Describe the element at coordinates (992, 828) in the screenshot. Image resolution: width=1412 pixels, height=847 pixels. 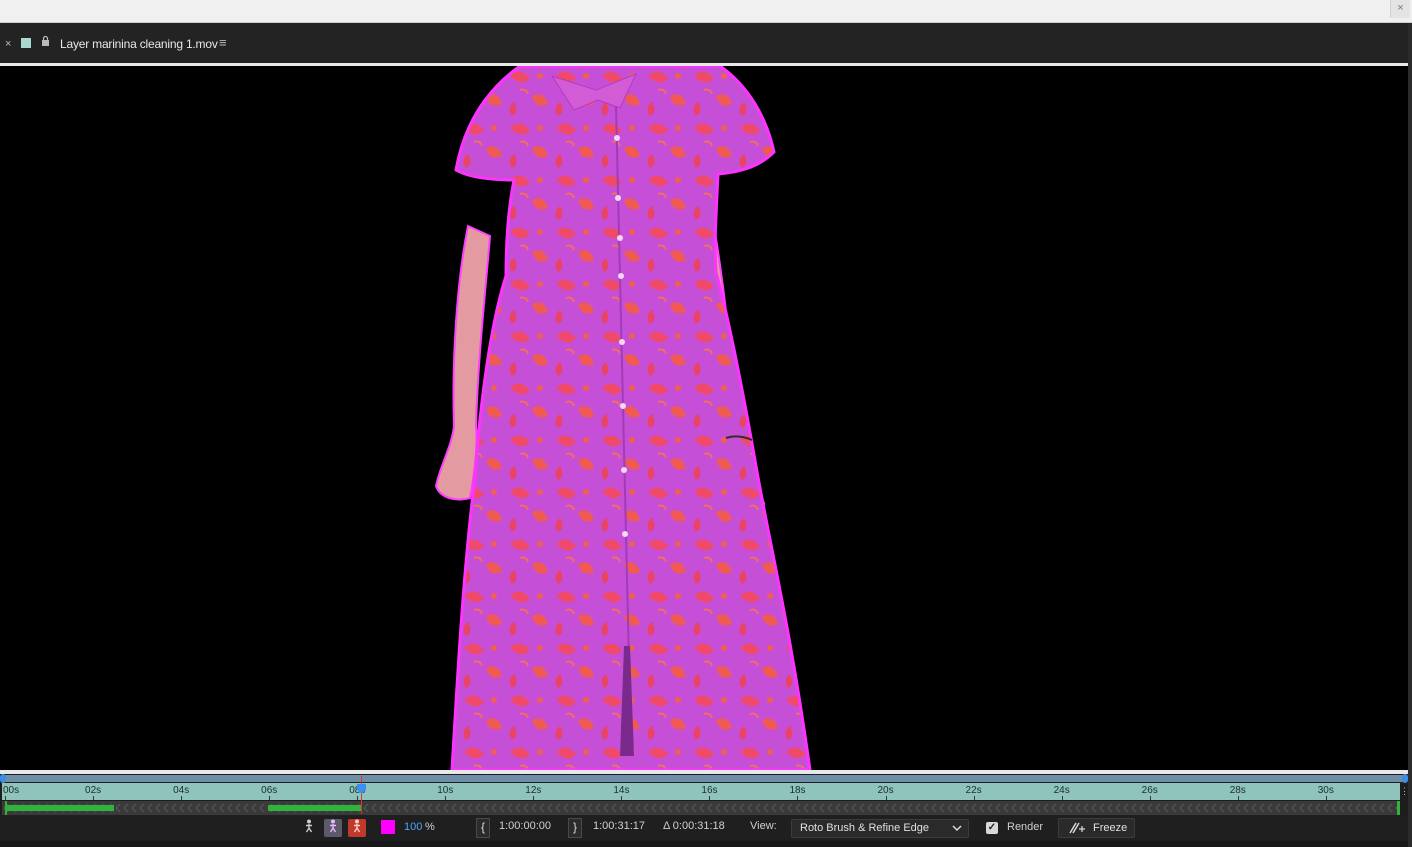
I see `render-checkbox: ✓` at that location.